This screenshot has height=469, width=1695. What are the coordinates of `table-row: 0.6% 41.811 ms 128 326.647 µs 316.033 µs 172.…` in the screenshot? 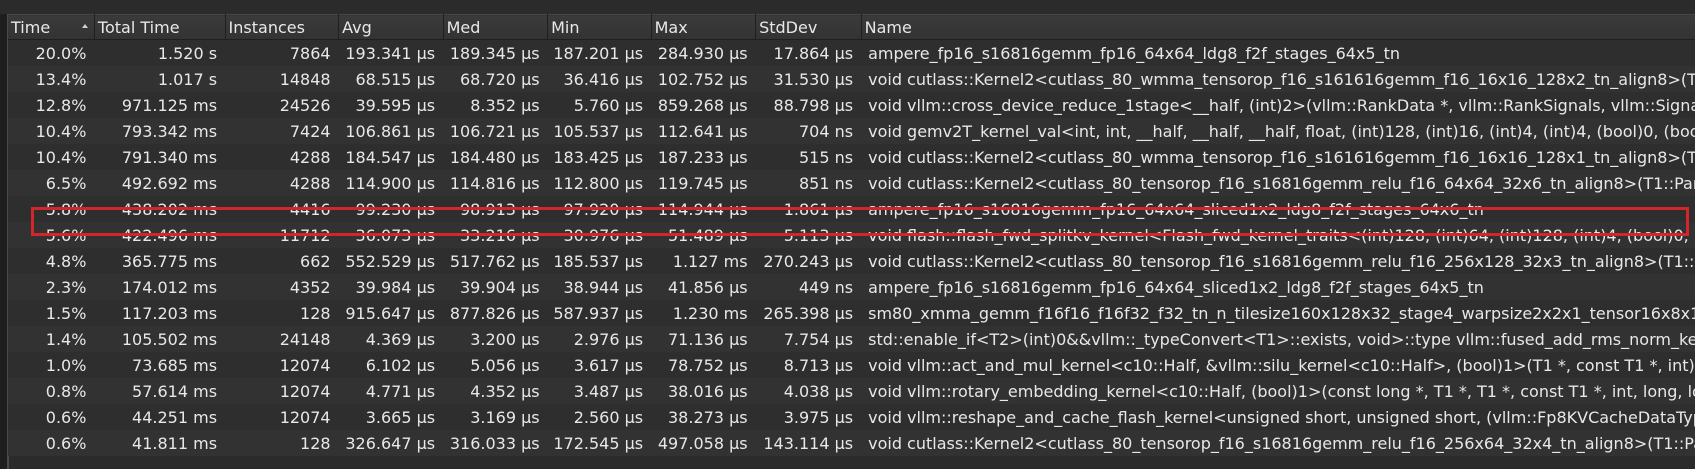 It's located at (851, 443).